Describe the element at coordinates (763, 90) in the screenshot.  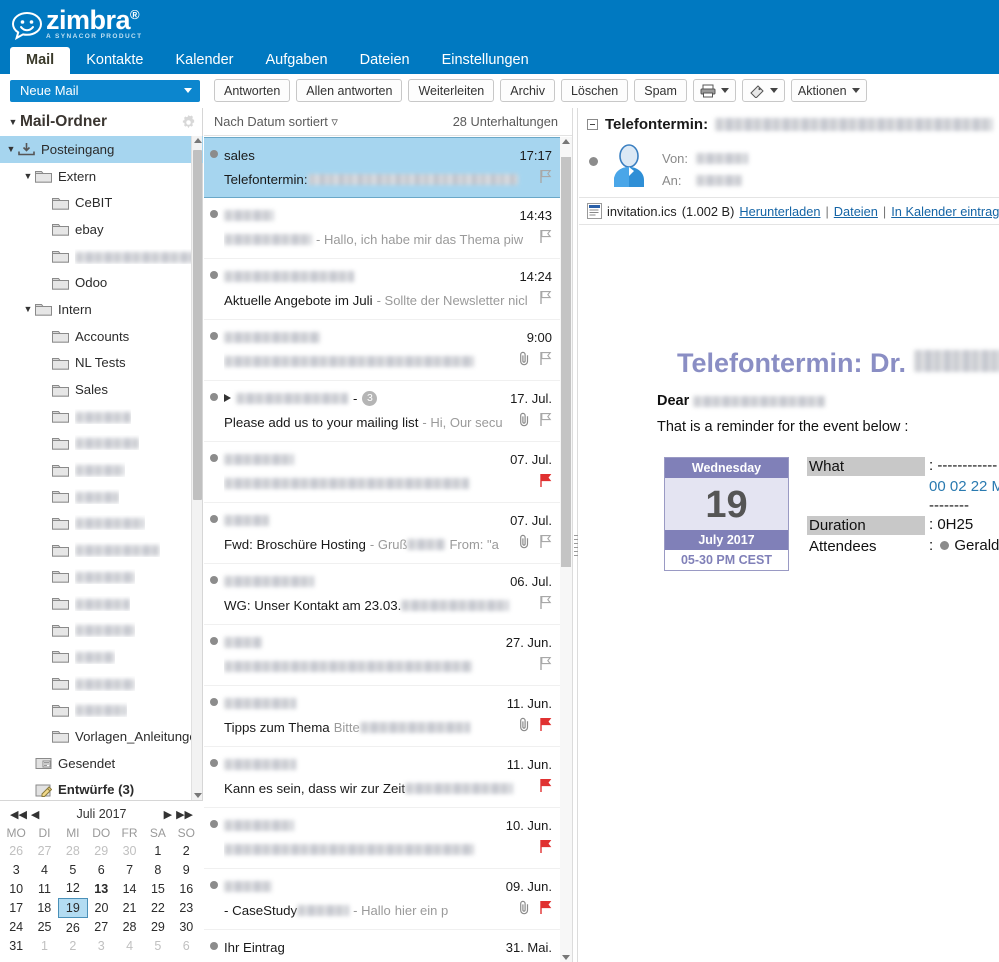
I see `tag-button` at that location.